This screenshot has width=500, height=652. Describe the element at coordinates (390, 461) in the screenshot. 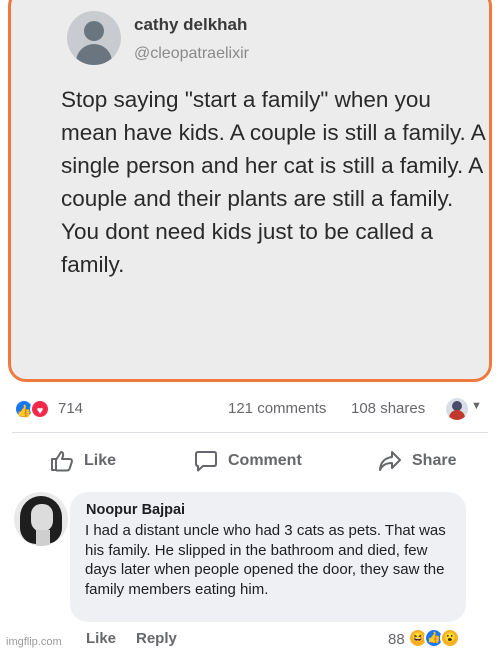

I see `share-arrow-icon` at that location.